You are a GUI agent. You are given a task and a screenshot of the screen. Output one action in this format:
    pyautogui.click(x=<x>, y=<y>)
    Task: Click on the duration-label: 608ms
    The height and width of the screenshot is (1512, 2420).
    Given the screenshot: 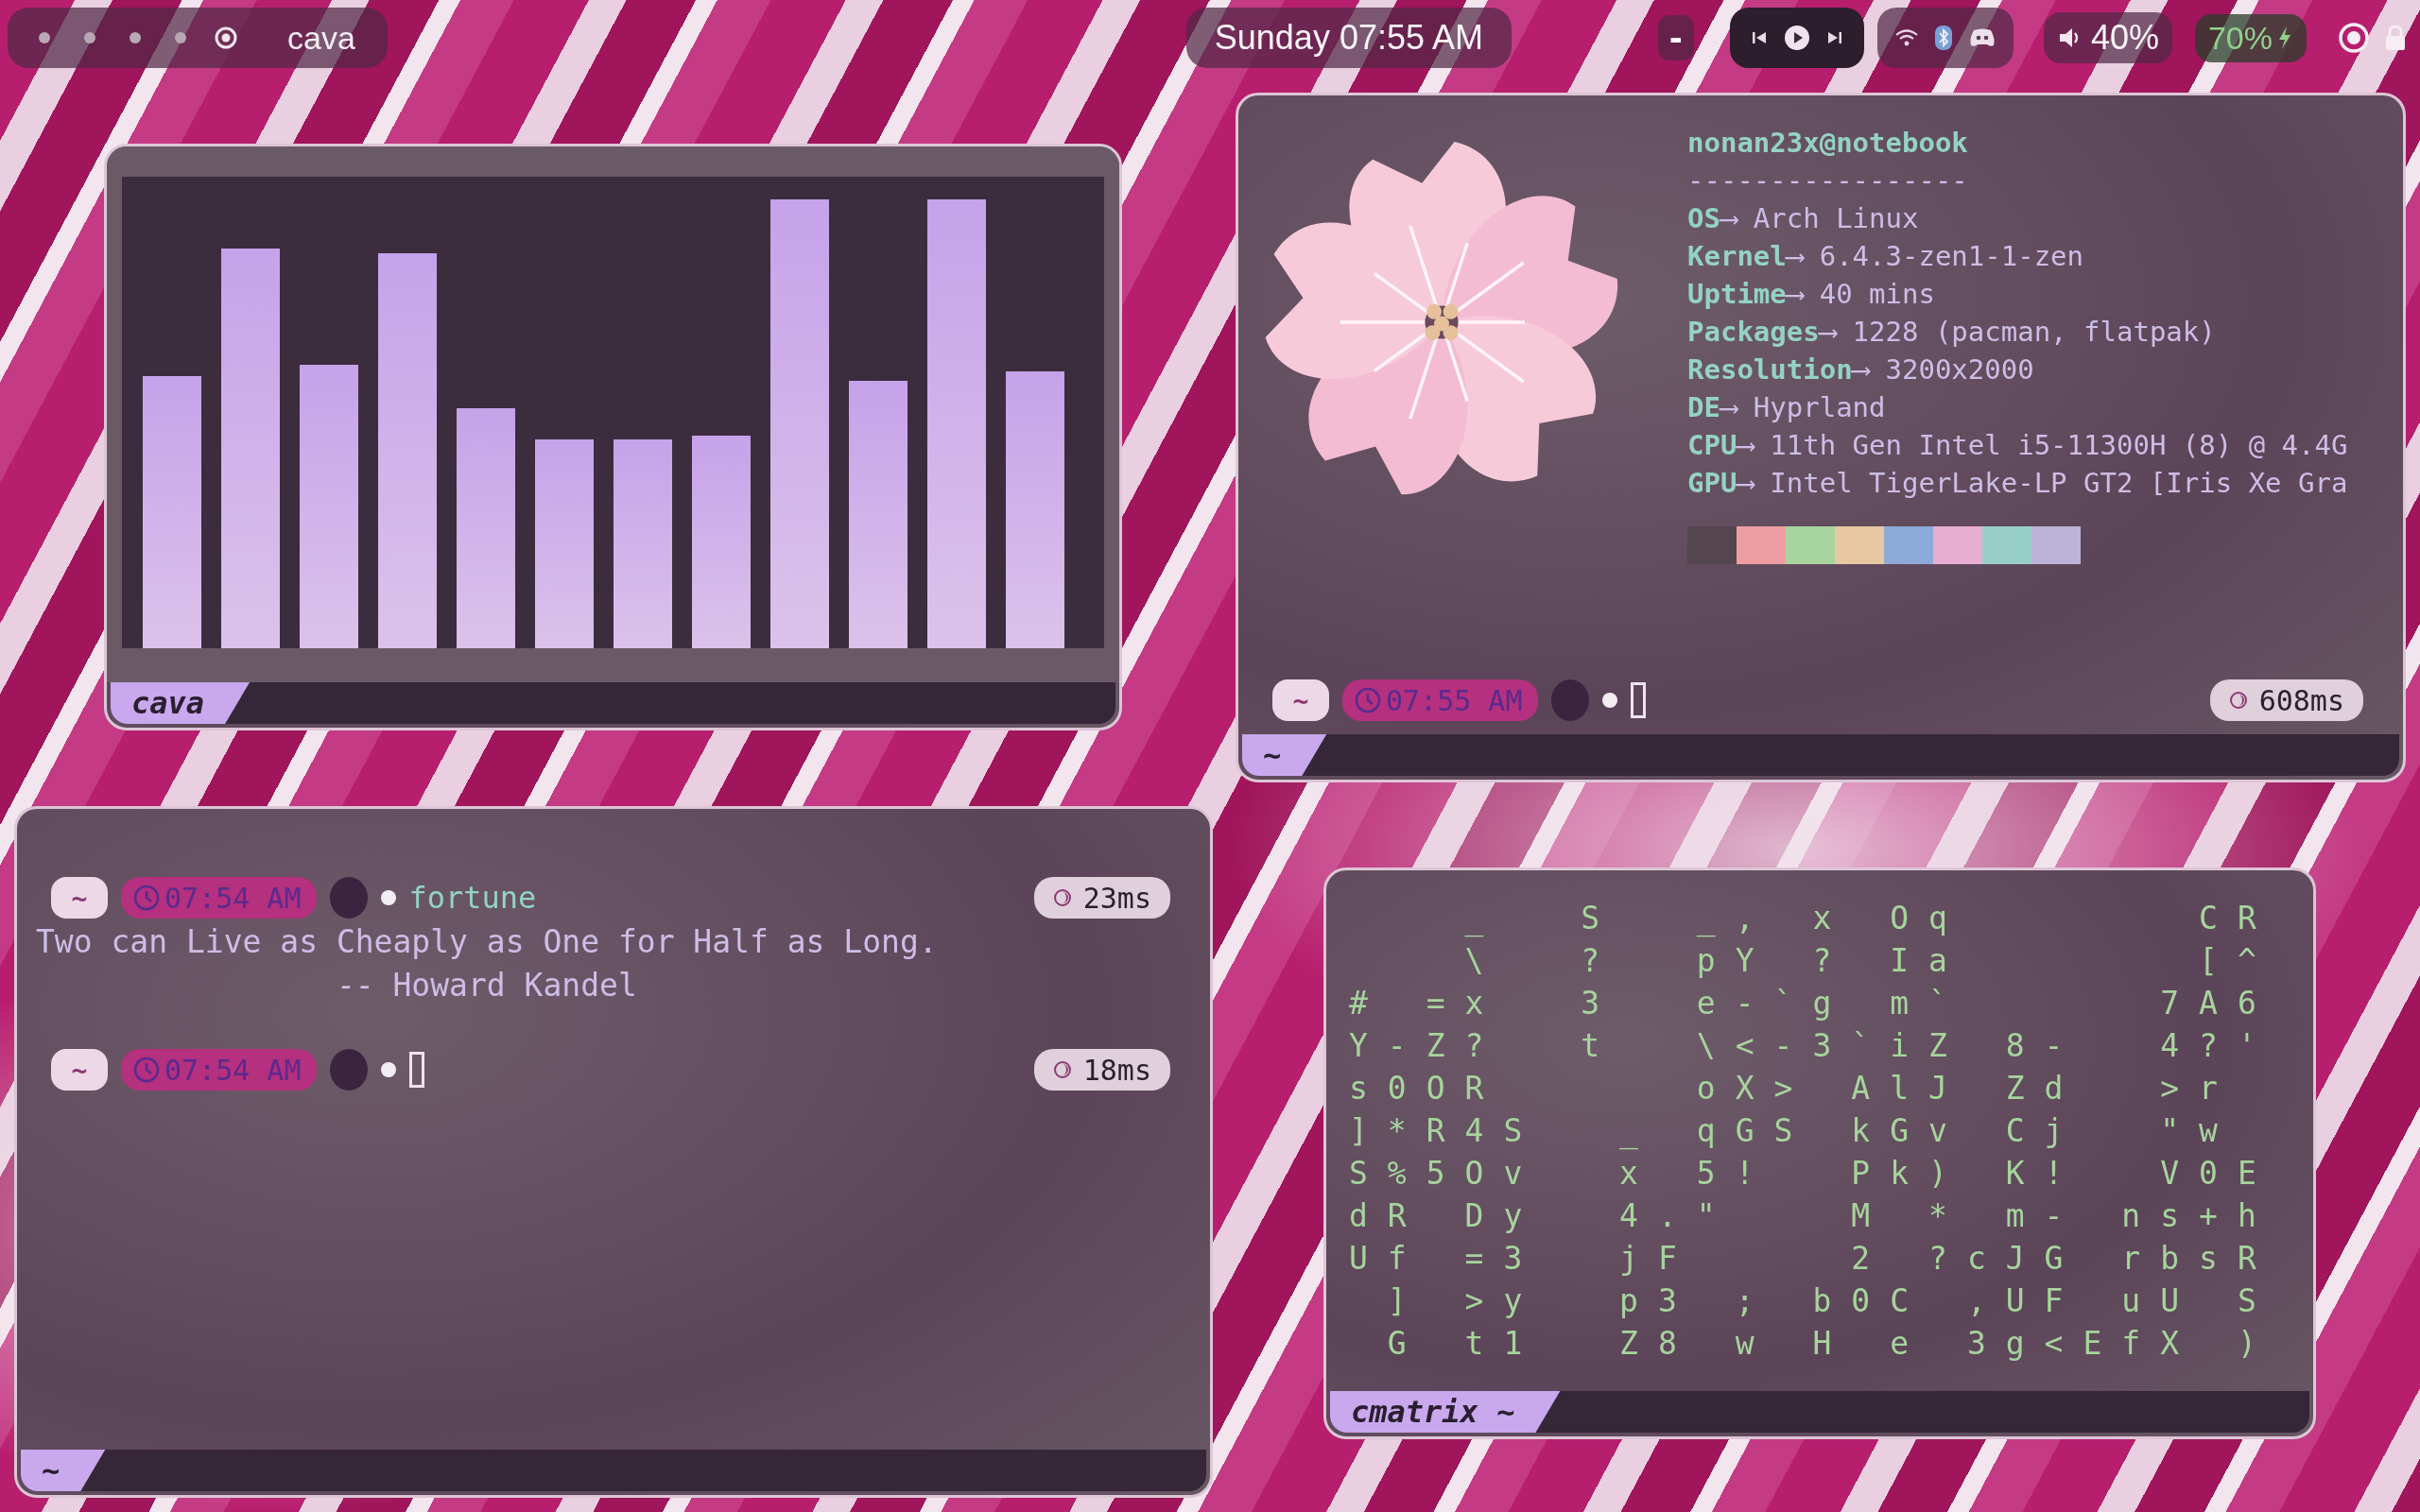 What is the action you would take?
    pyautogui.click(x=2301, y=700)
    